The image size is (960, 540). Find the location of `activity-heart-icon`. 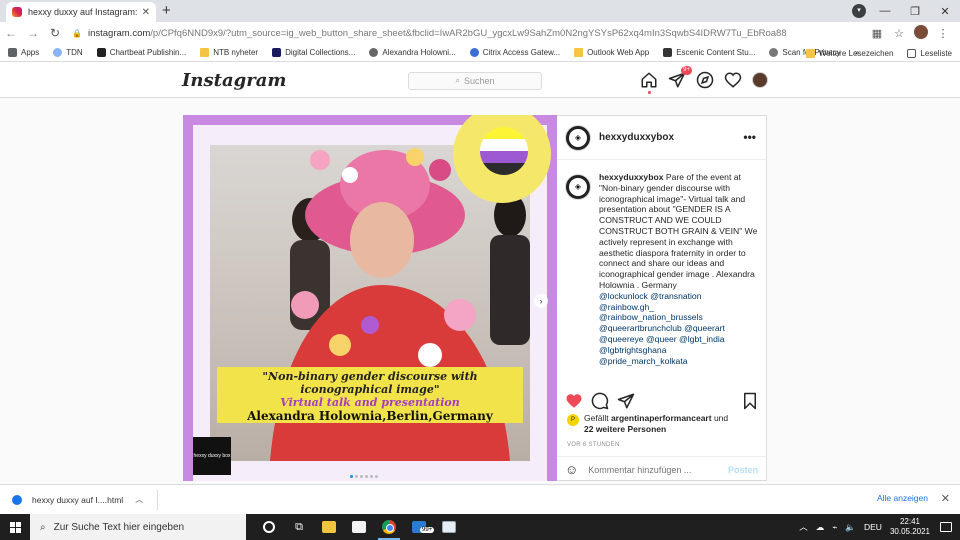

activity-heart-icon is located at coordinates (733, 80).